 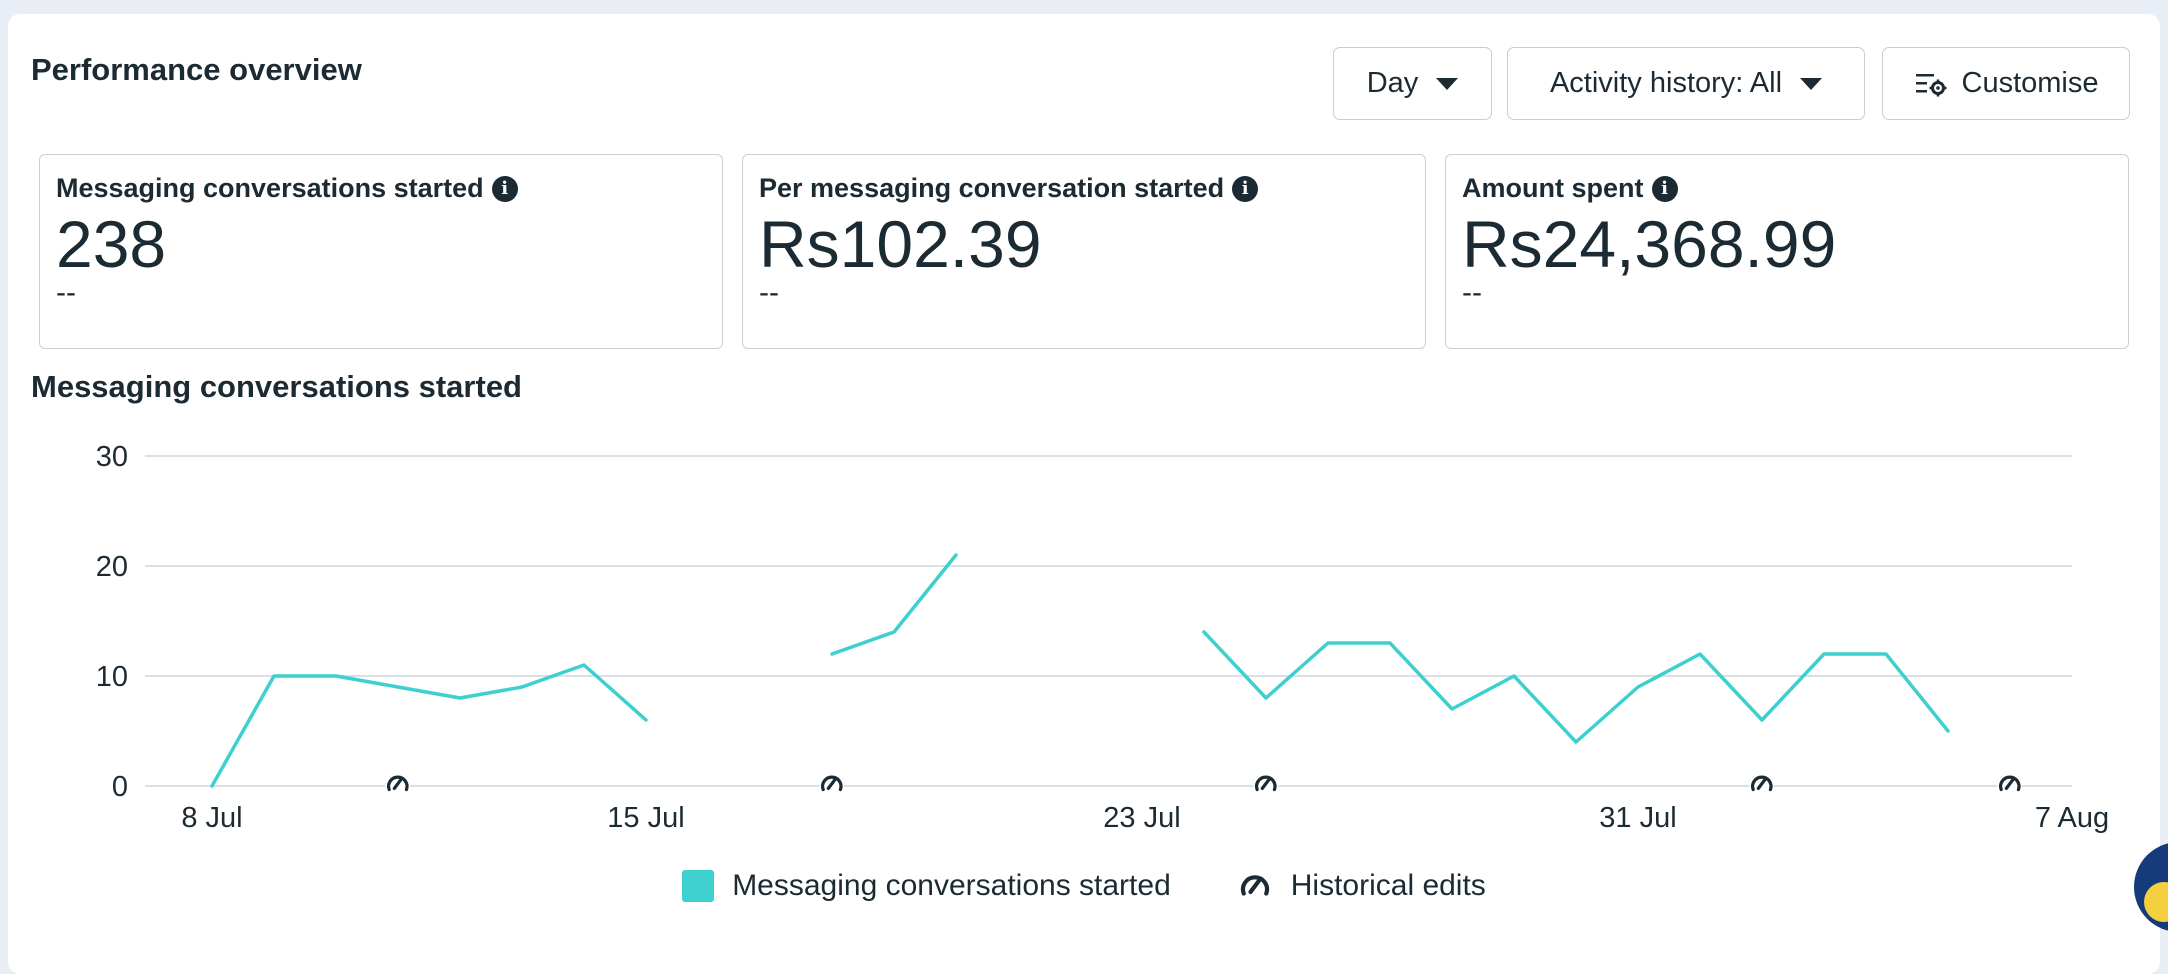 What do you see at coordinates (1141, 818) in the screenshot?
I see `x-tick-label: 23 Jul` at bounding box center [1141, 818].